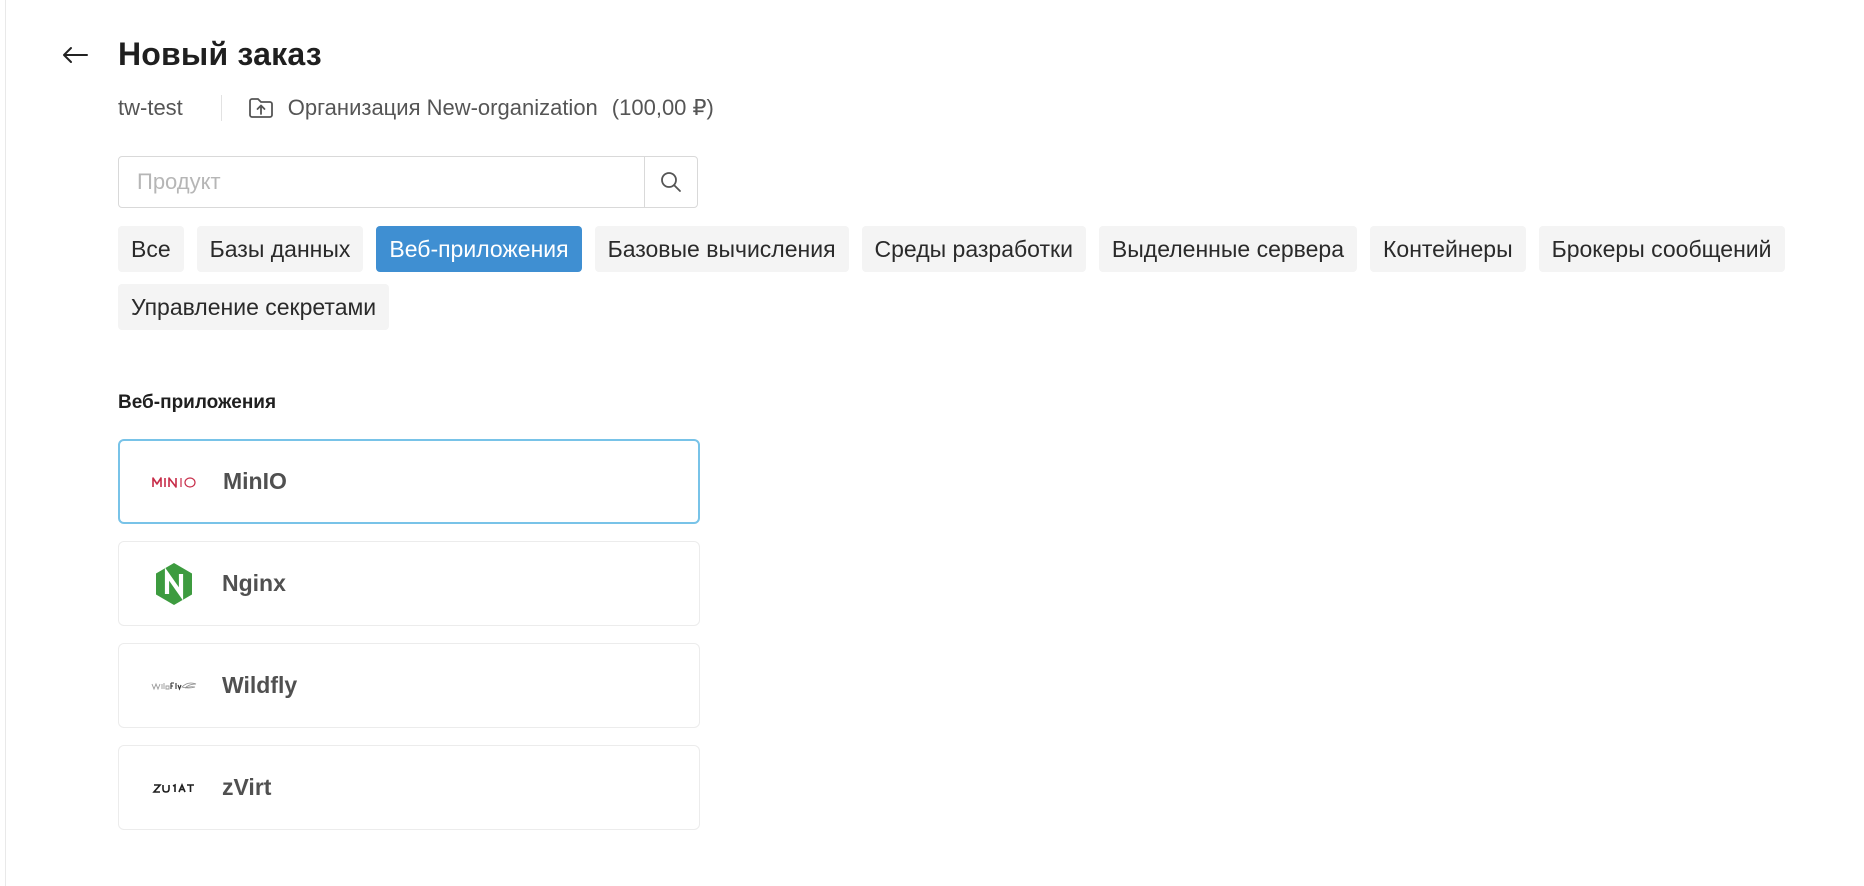 The image size is (1864, 886). I want to click on product-name: MinIO, so click(255, 481).